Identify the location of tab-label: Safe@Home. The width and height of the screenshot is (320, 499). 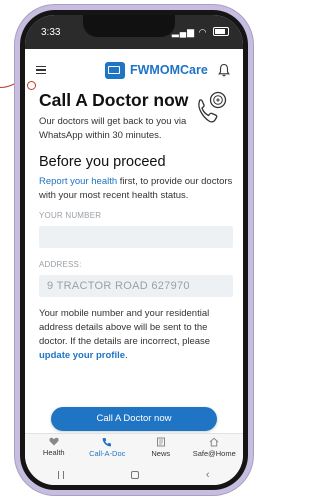
(214, 453).